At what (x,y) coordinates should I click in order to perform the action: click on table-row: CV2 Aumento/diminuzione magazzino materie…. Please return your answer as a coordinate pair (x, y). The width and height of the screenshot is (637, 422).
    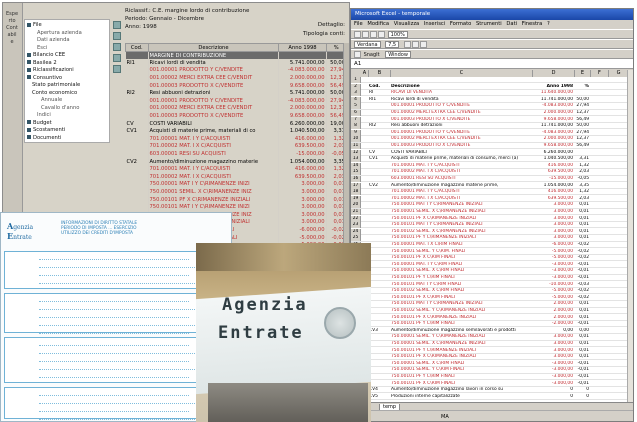
    Looking at the image, I should click on (236, 161).